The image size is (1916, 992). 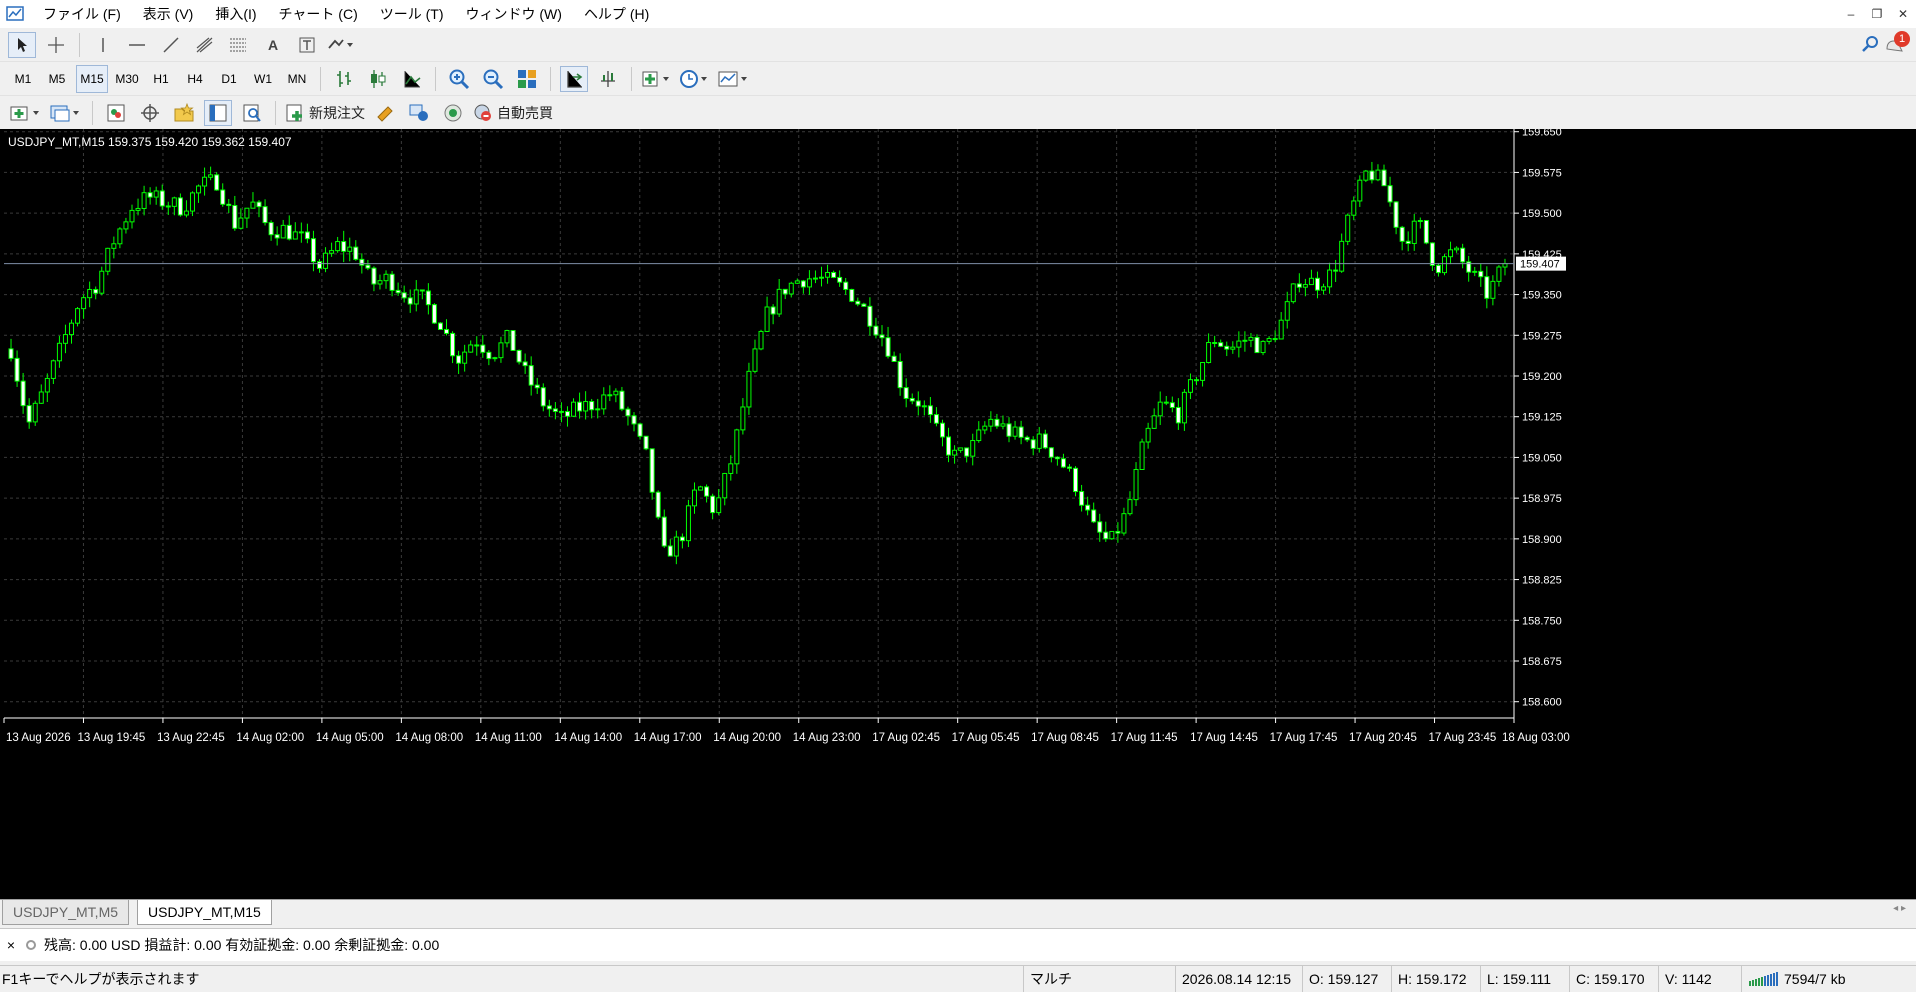 What do you see at coordinates (229, 79) in the screenshot?
I see `timeframe-d1: D1` at bounding box center [229, 79].